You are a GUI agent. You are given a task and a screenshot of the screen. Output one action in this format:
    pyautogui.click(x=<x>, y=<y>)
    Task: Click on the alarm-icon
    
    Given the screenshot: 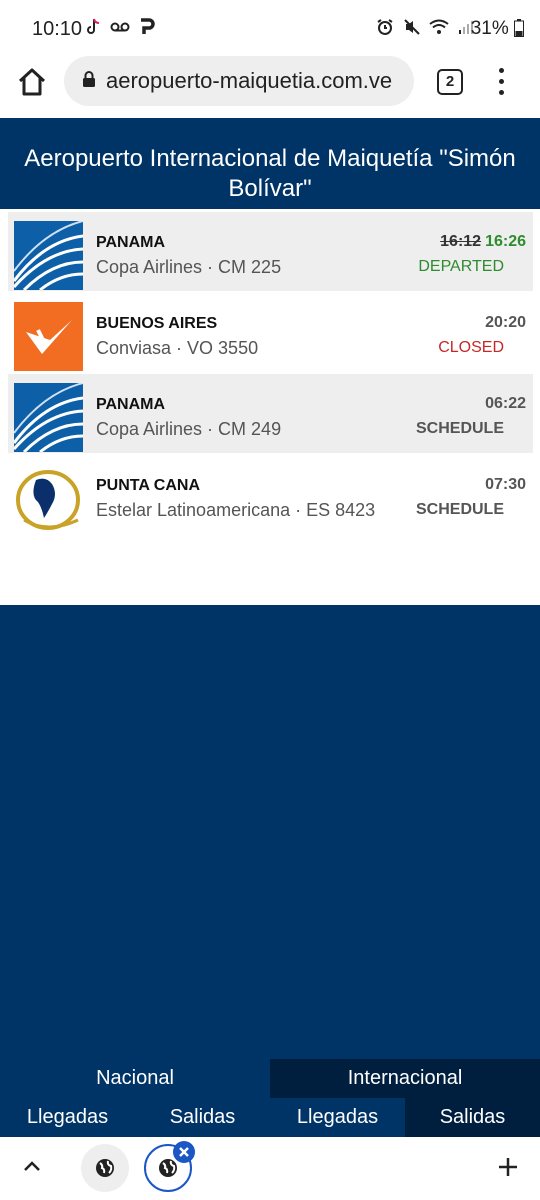 What is the action you would take?
    pyautogui.click(x=385, y=27)
    